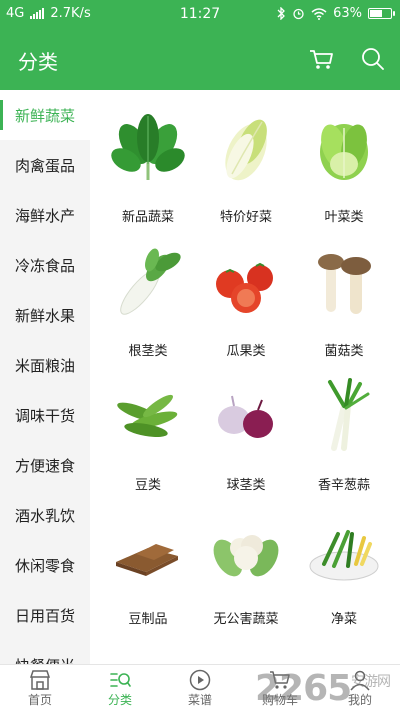 The width and height of the screenshot is (400, 711). I want to click on category-icon, so click(120, 679).